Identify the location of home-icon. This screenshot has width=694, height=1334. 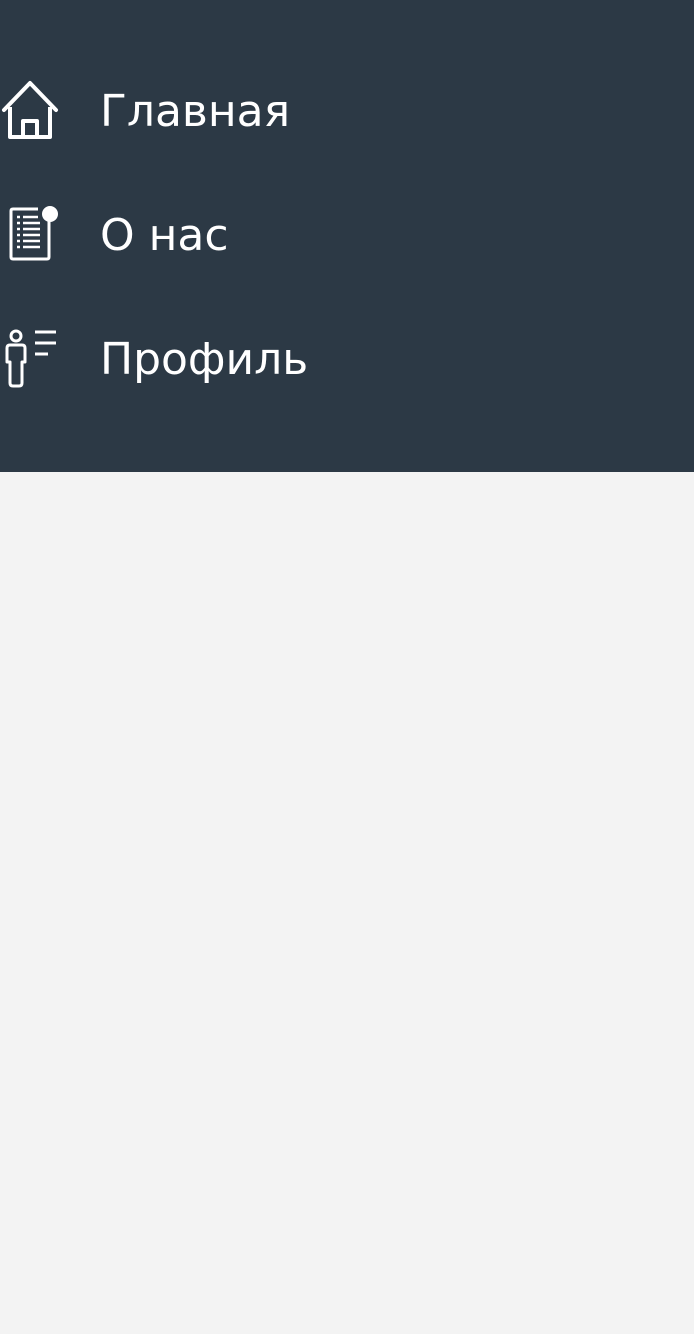
(32, 112).